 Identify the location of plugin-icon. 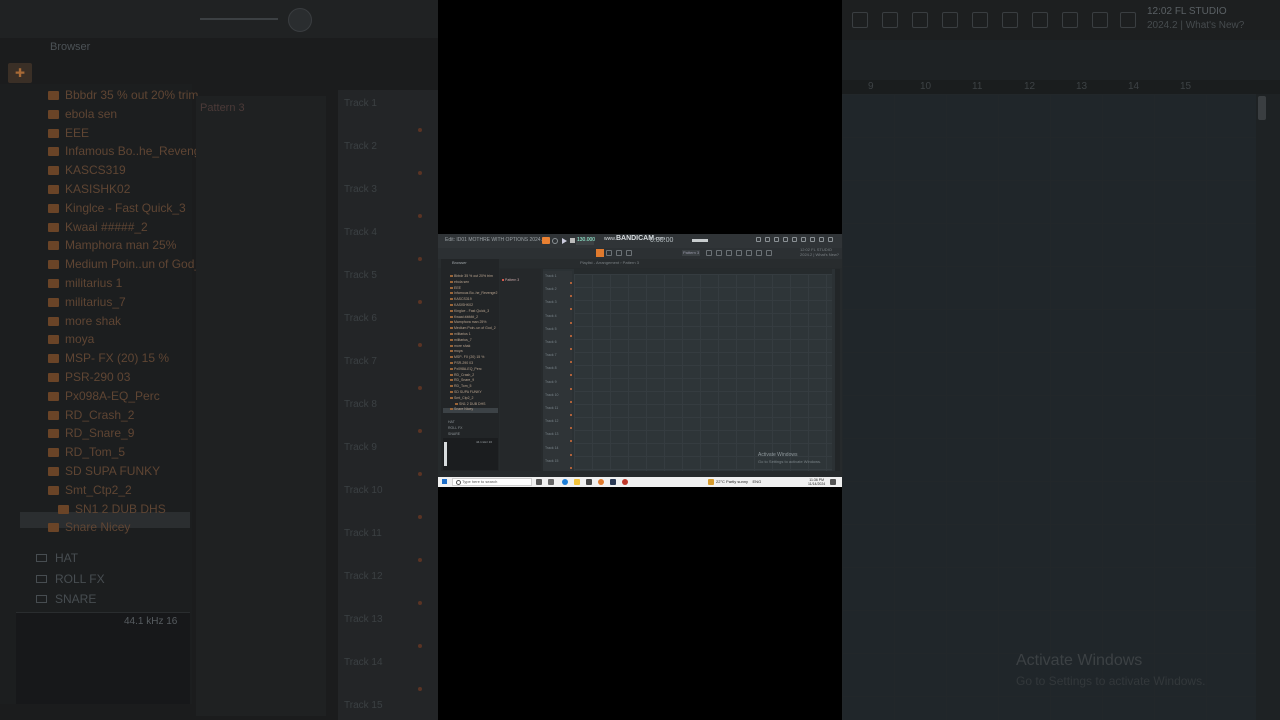
(794, 239).